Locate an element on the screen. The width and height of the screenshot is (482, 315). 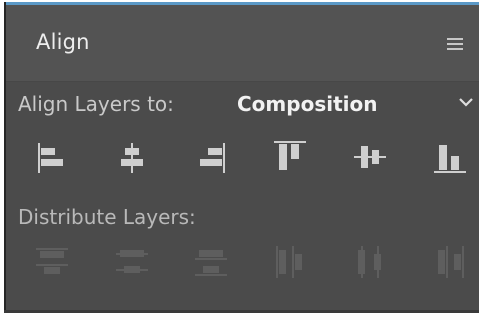
hamburger-menu-icon is located at coordinates (455, 44).